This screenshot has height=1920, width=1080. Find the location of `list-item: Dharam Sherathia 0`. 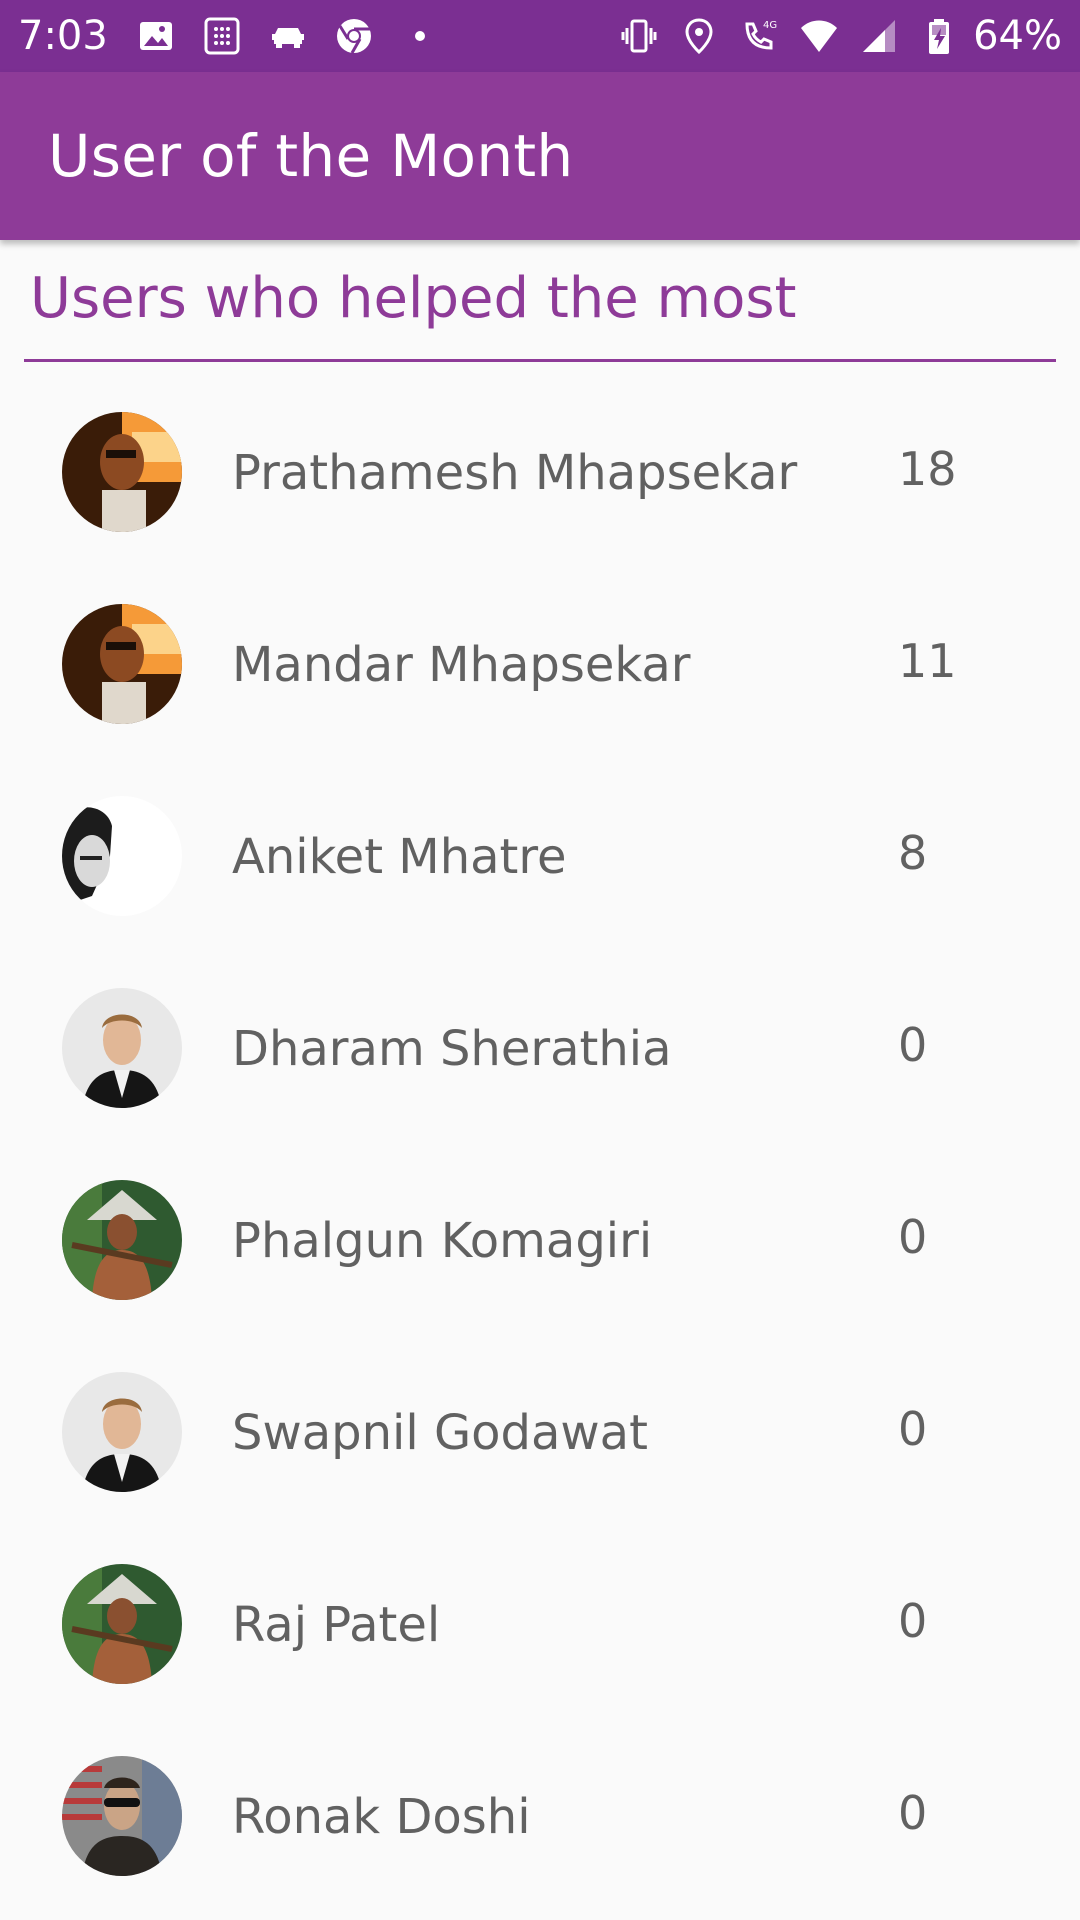

list-item: Dharam Sherathia 0 is located at coordinates (540, 1034).